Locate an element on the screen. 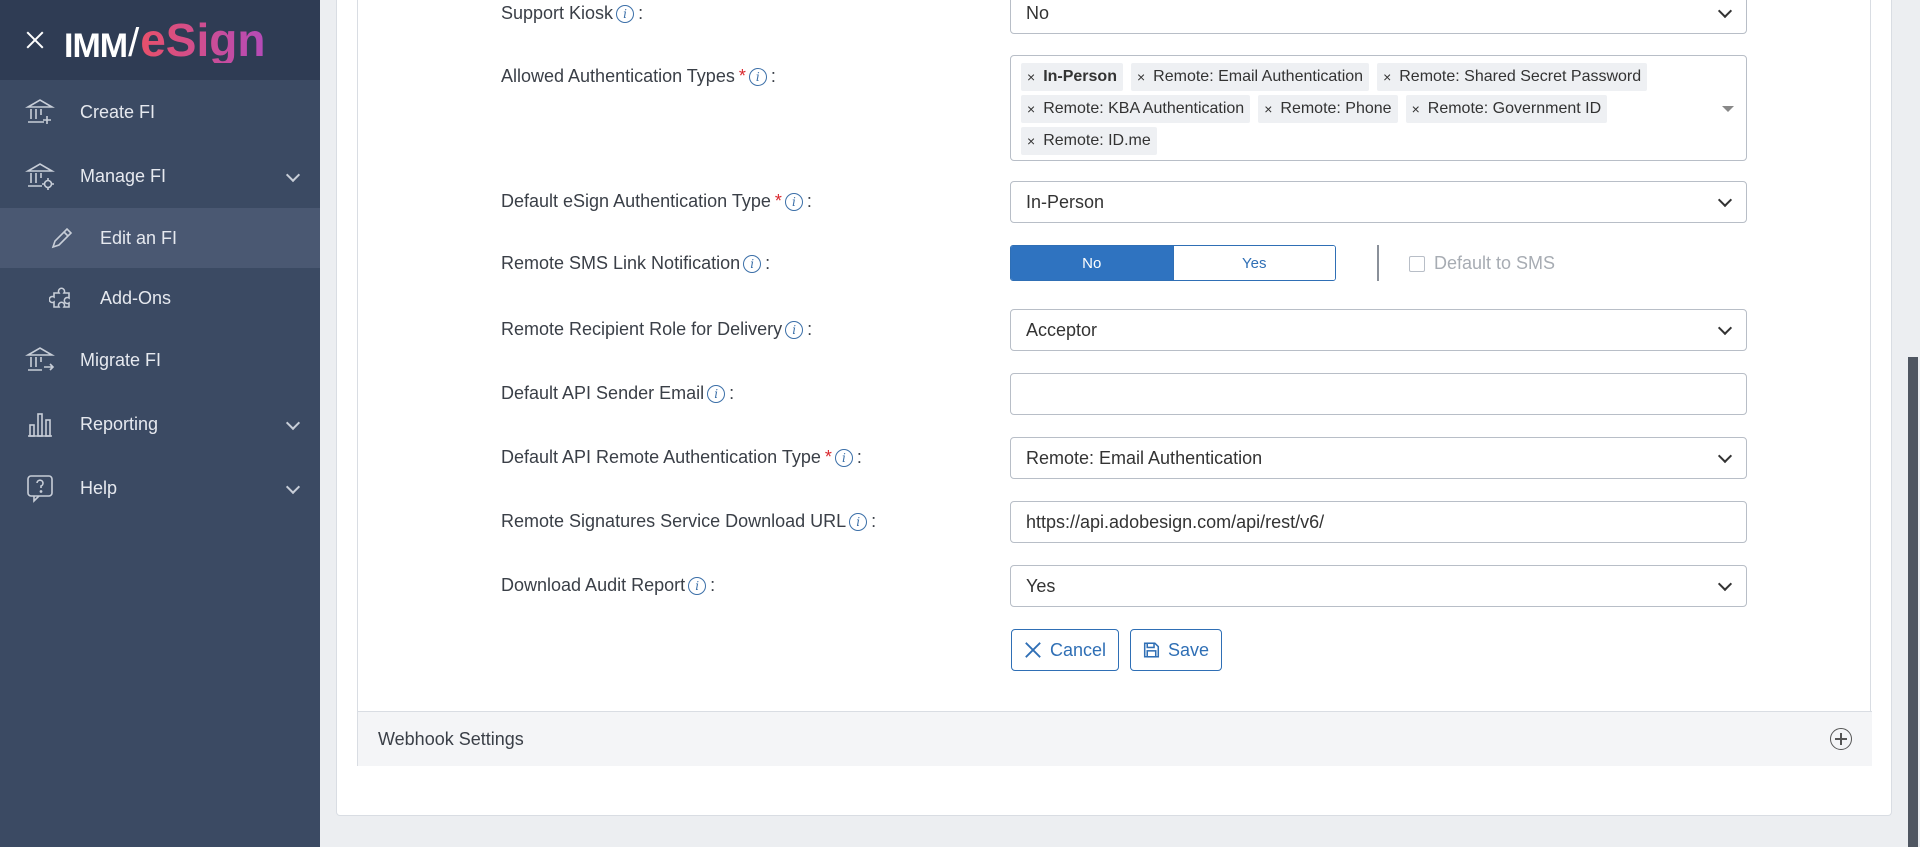 The height and width of the screenshot is (847, 1920). default-api-sender-email-input is located at coordinates (1378, 394).